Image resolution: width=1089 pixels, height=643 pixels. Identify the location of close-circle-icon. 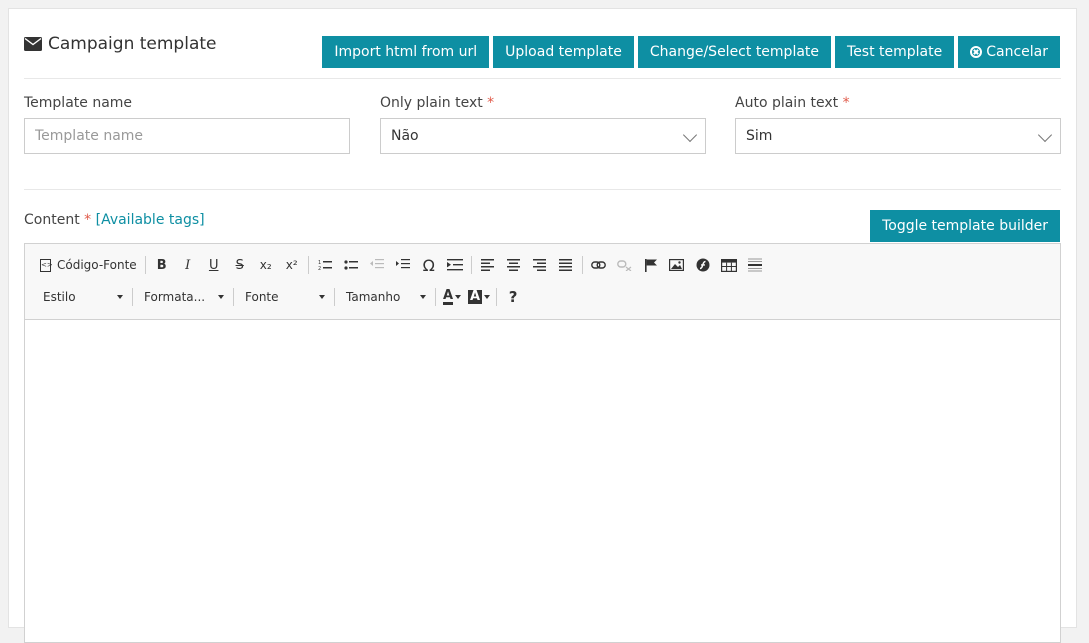
(976, 52).